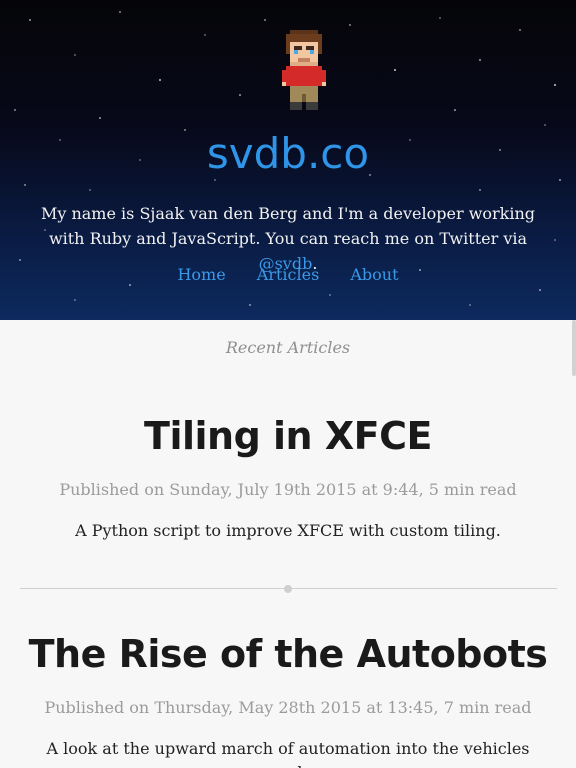  What do you see at coordinates (288, 154) in the screenshot?
I see `site-title-link: svdb.co` at bounding box center [288, 154].